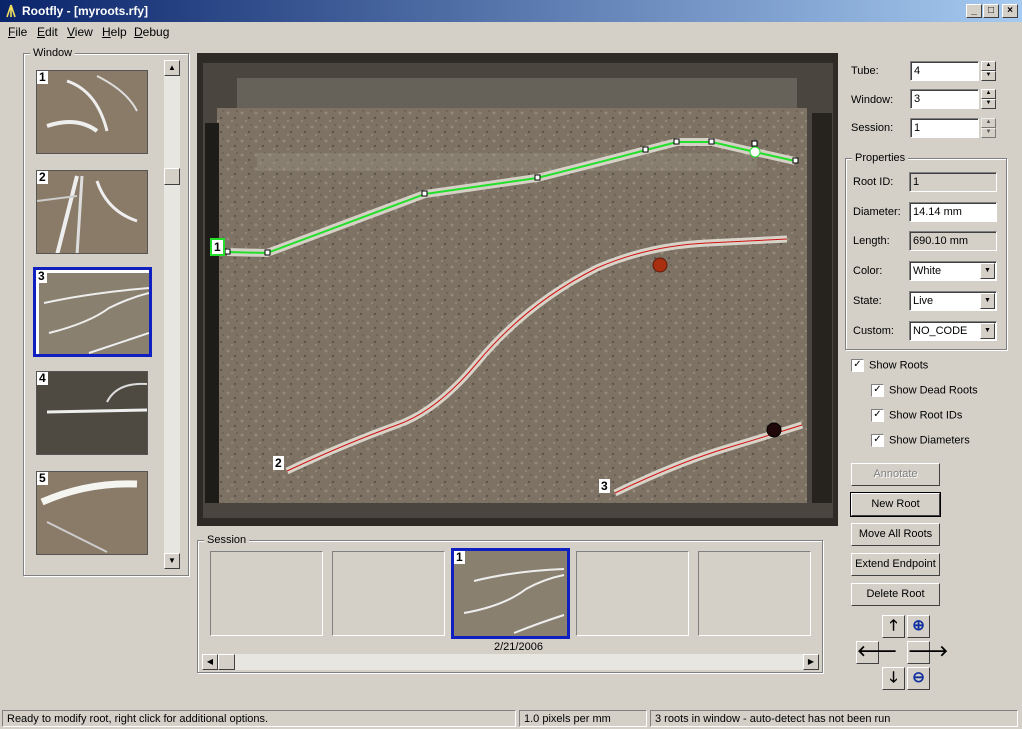 The image size is (1022, 729). I want to click on window-label: Window:, so click(872, 100).